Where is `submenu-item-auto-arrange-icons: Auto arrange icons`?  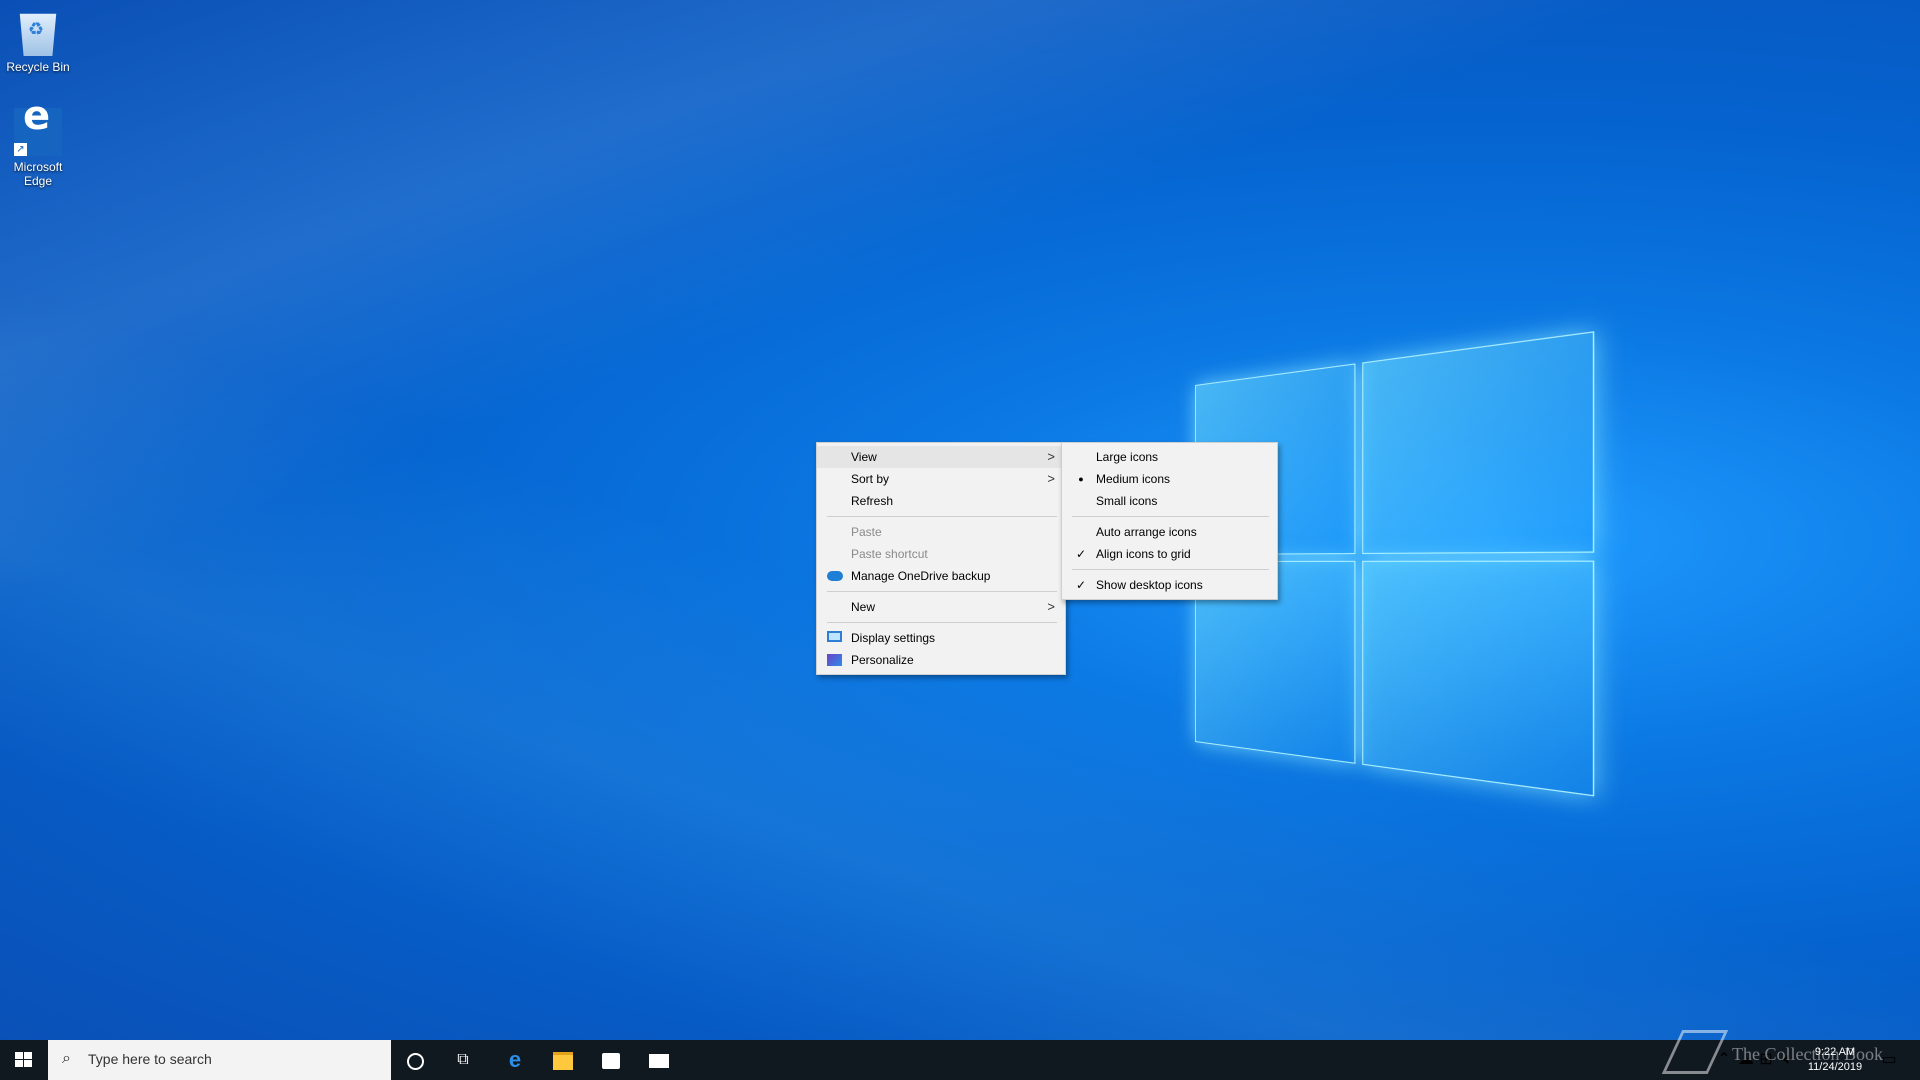
submenu-item-auto-arrange-icons: Auto arrange icons is located at coordinates (1169, 532).